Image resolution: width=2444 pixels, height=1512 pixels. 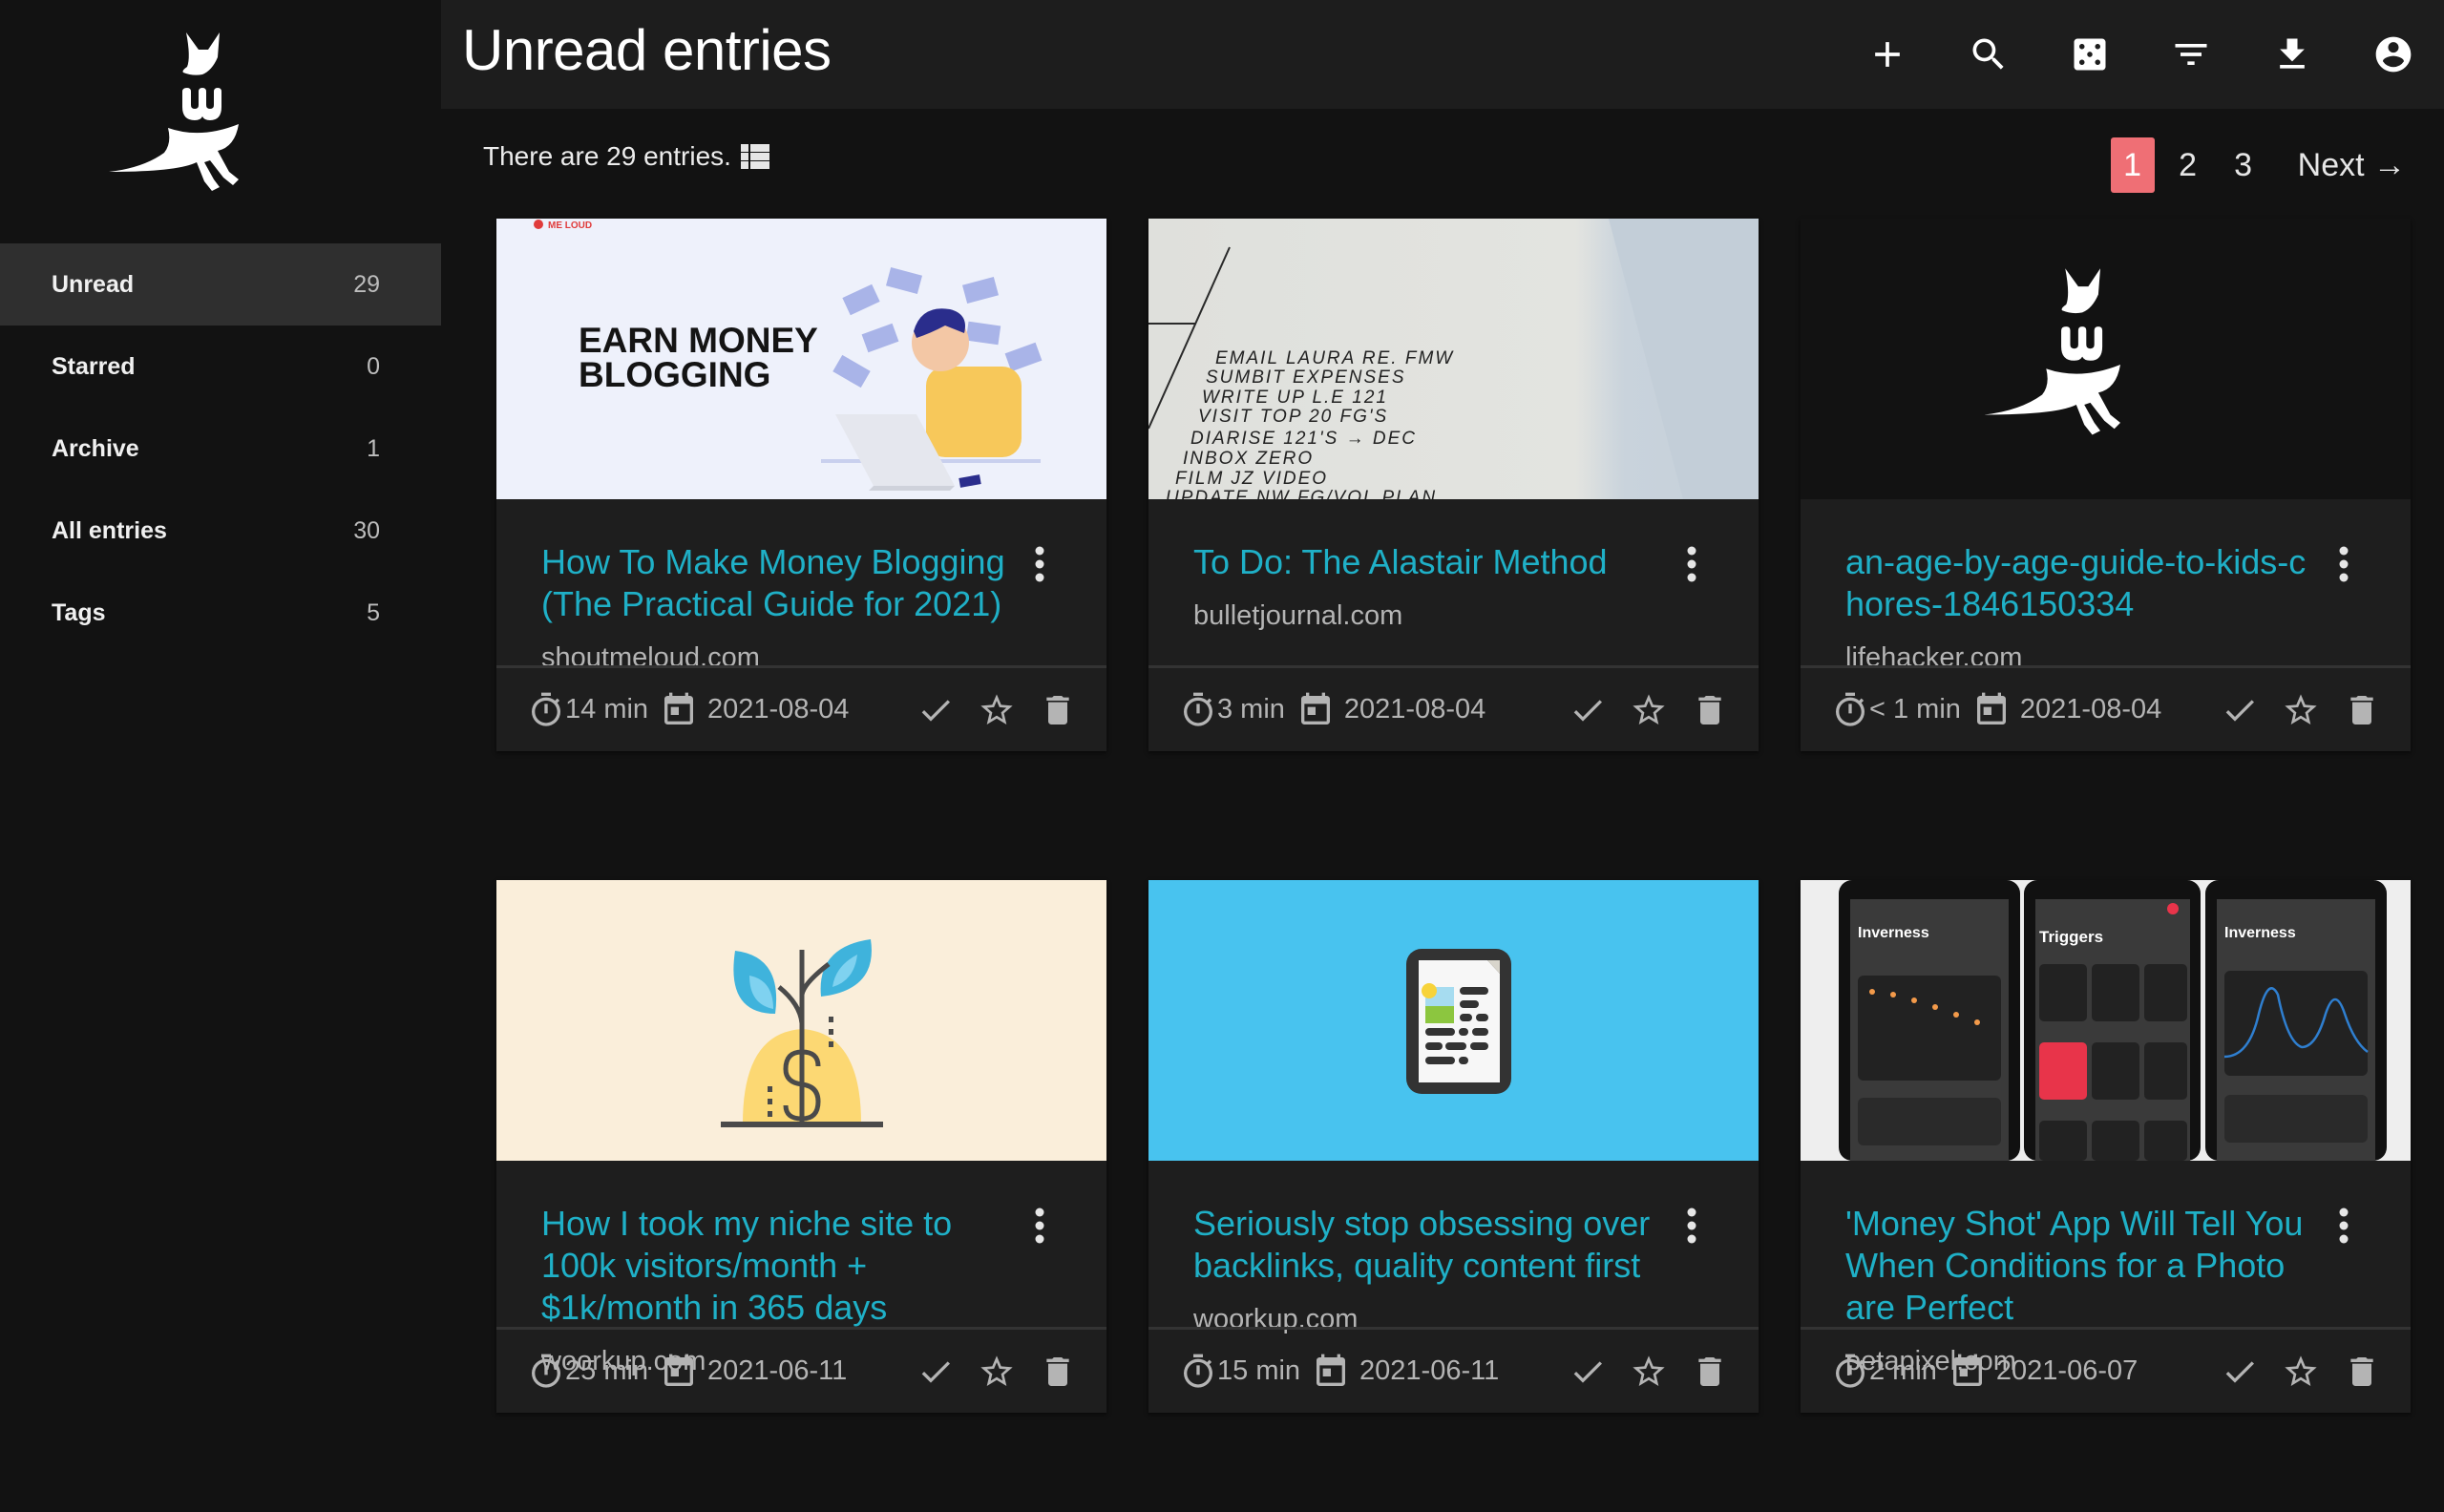 What do you see at coordinates (1989, 54) in the screenshot?
I see `search-button` at bounding box center [1989, 54].